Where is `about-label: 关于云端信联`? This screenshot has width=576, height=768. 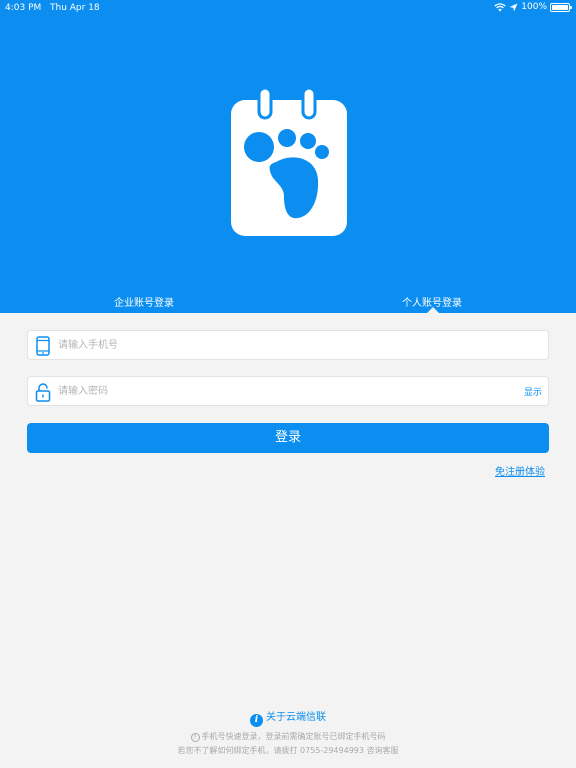 about-label: 关于云端信联 is located at coordinates (296, 717).